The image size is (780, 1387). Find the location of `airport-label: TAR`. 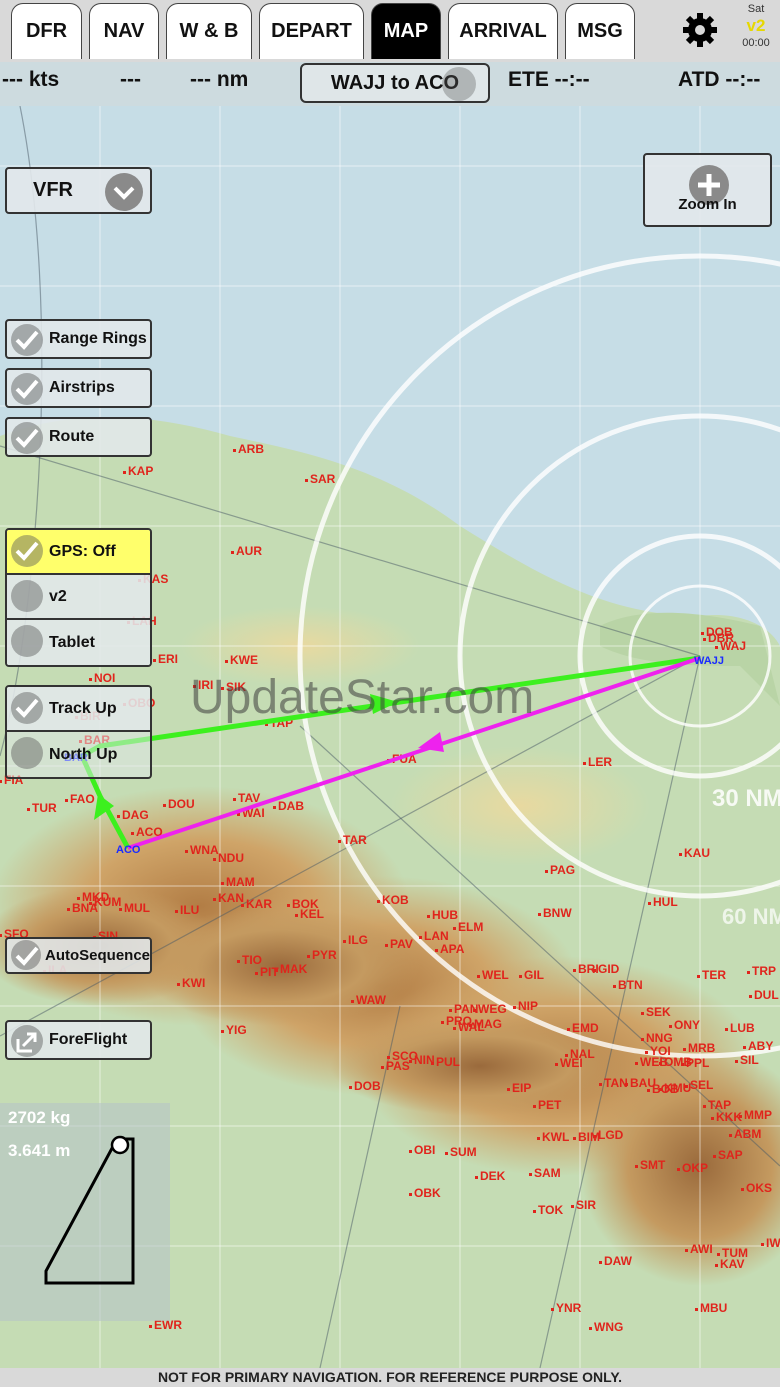

airport-label: TAR is located at coordinates (355, 840).